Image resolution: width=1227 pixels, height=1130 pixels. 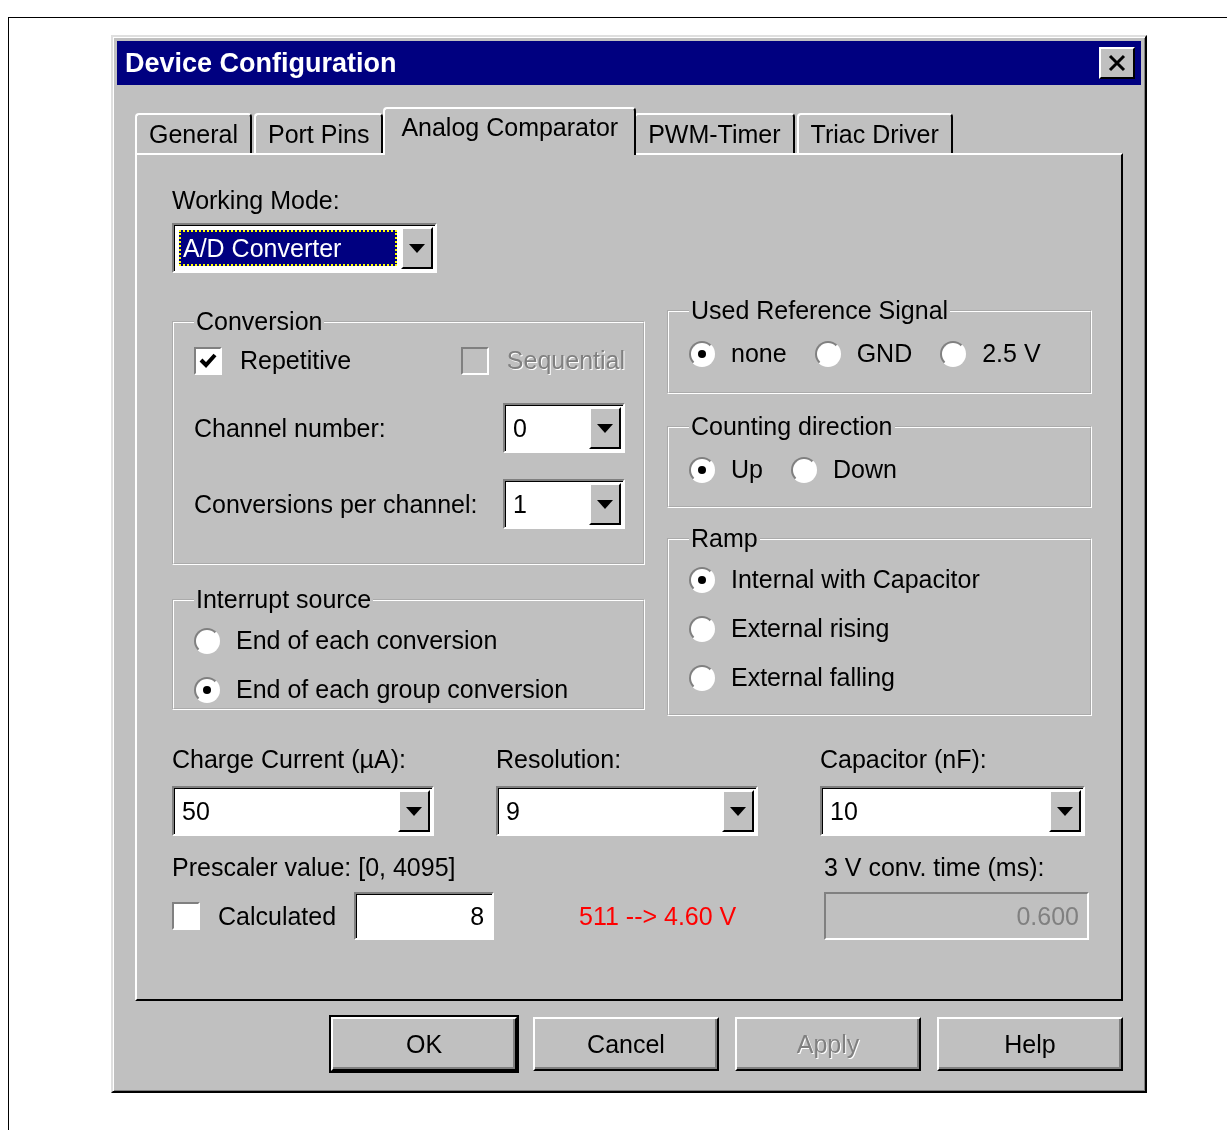 I want to click on radio-button: External falling, so click(x=880, y=677).